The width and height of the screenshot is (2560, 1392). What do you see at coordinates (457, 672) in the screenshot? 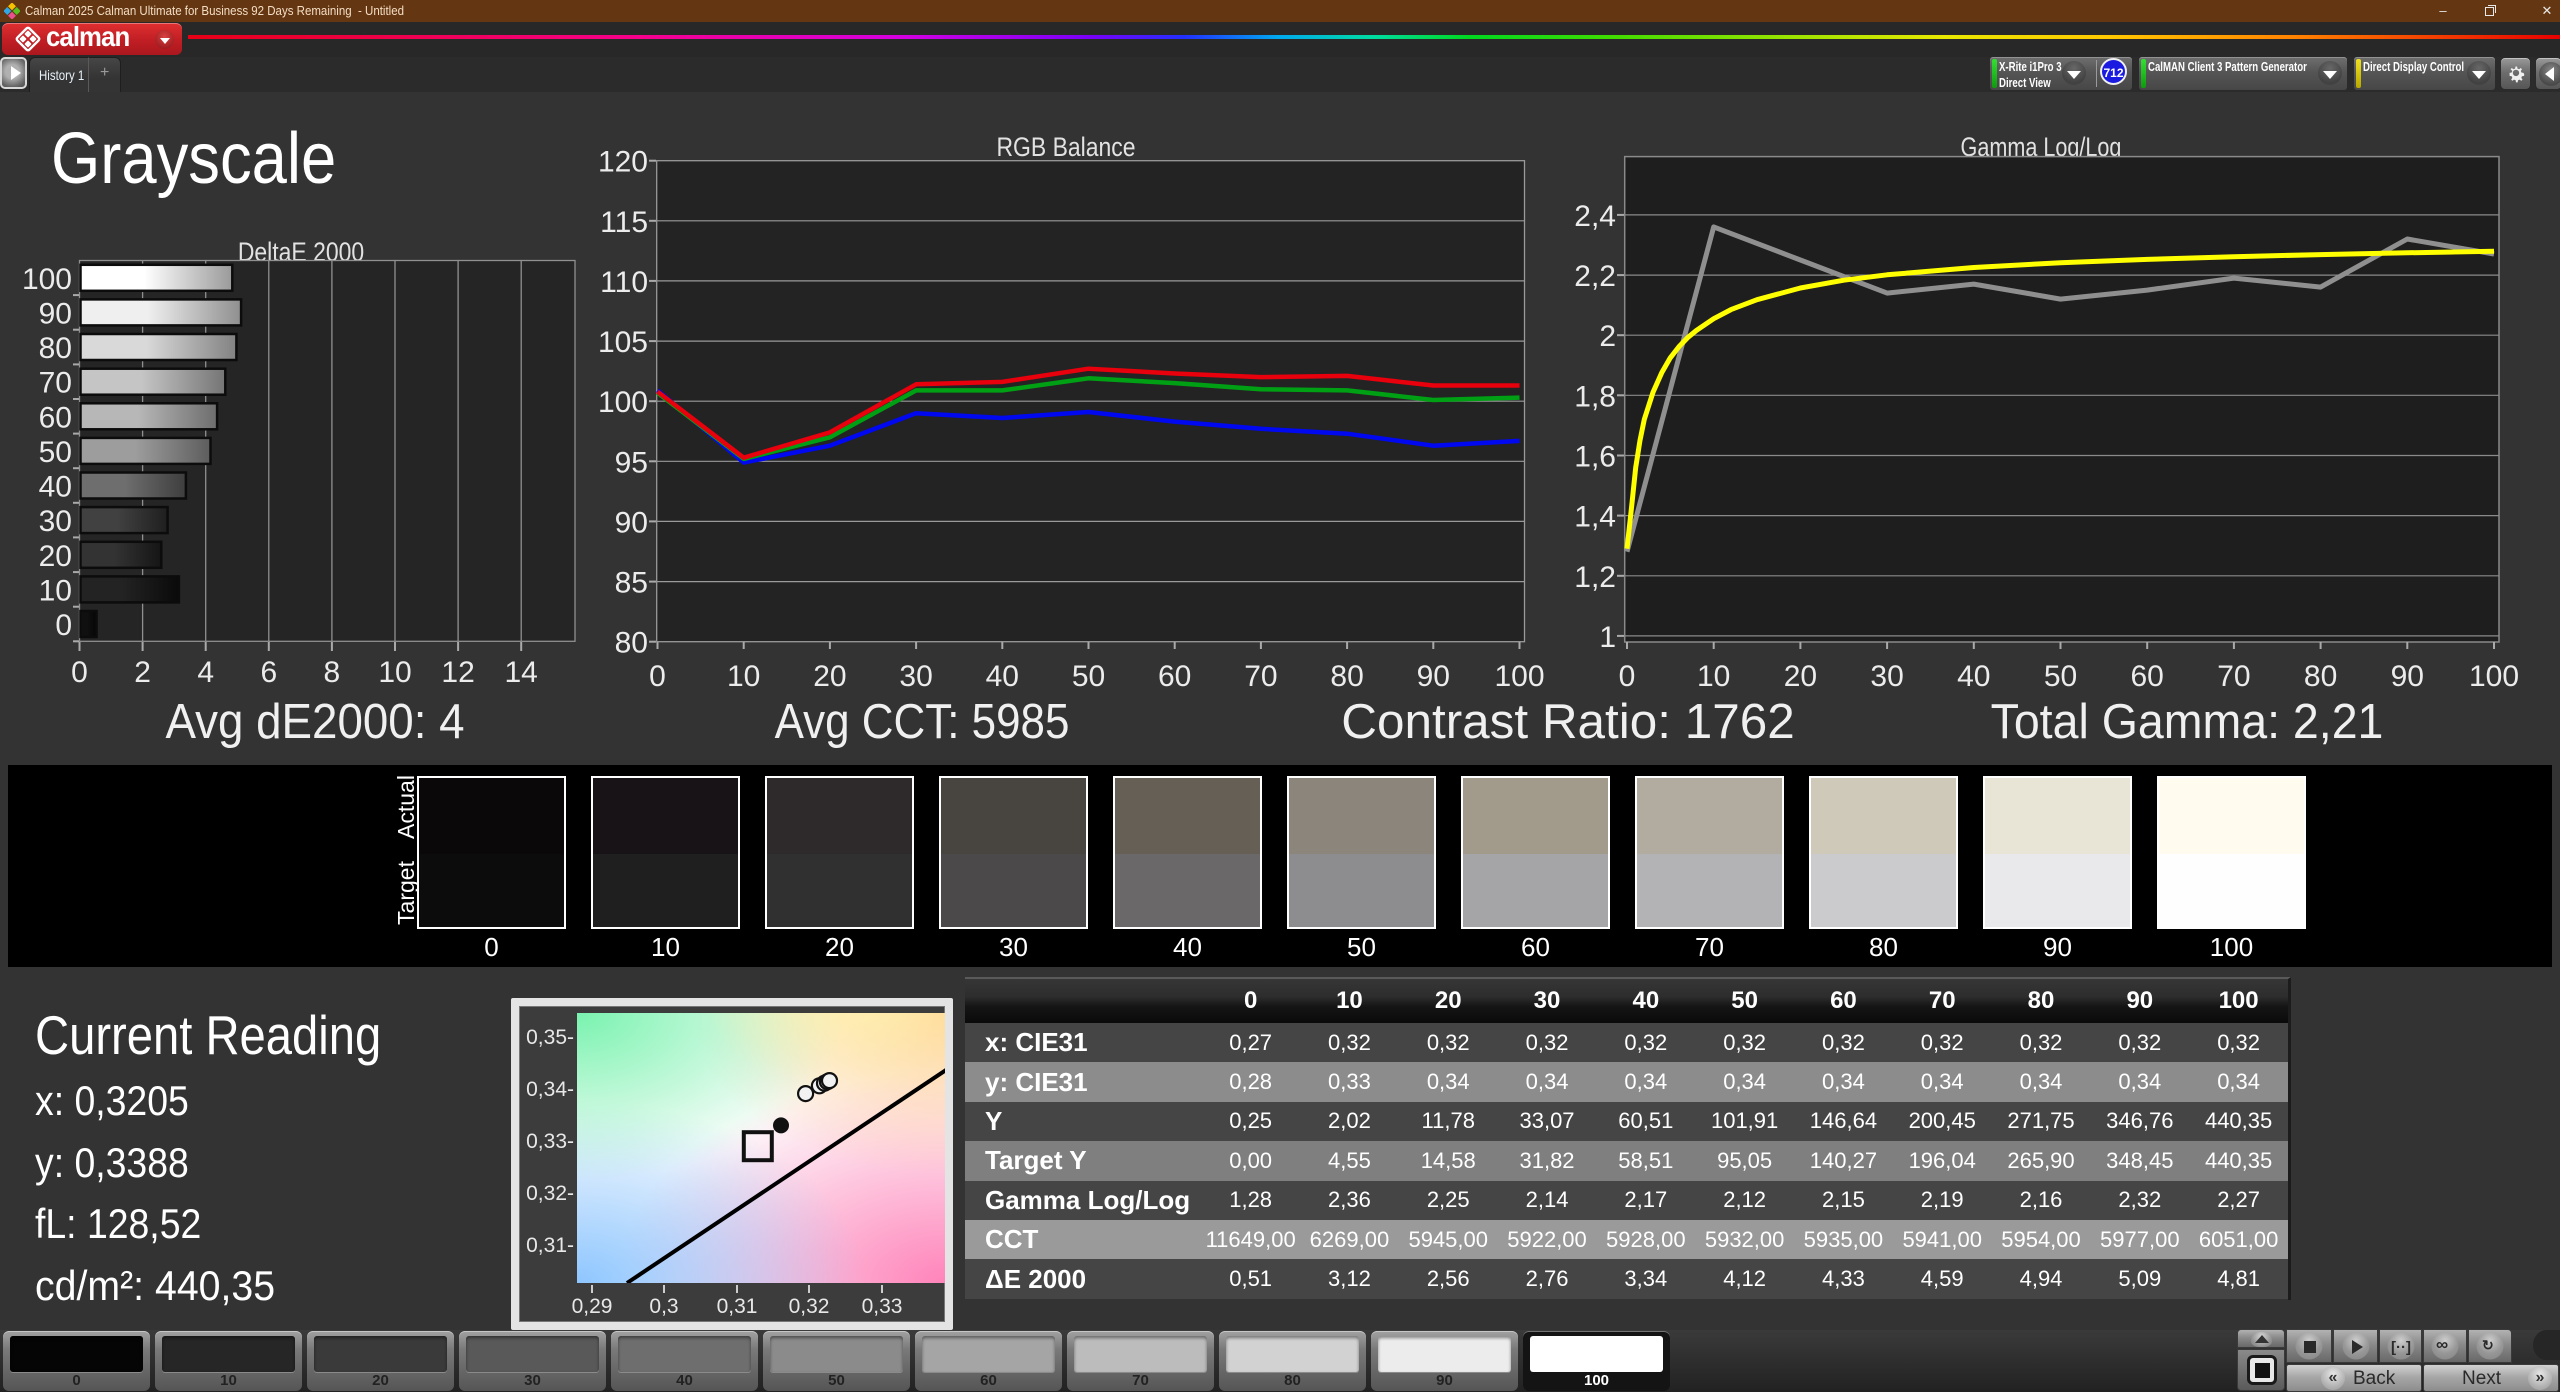
I see `svg-text: 12` at bounding box center [457, 672].